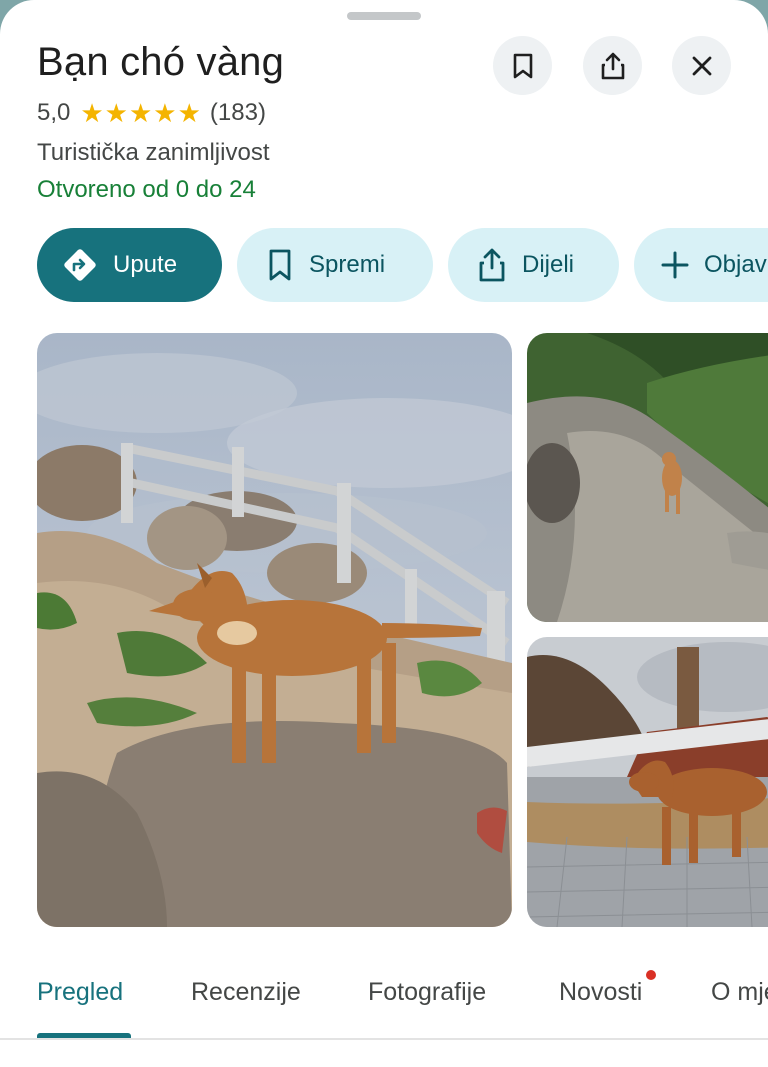 This screenshot has width=768, height=1067. I want to click on tab-about: O mjestu, so click(739, 992).